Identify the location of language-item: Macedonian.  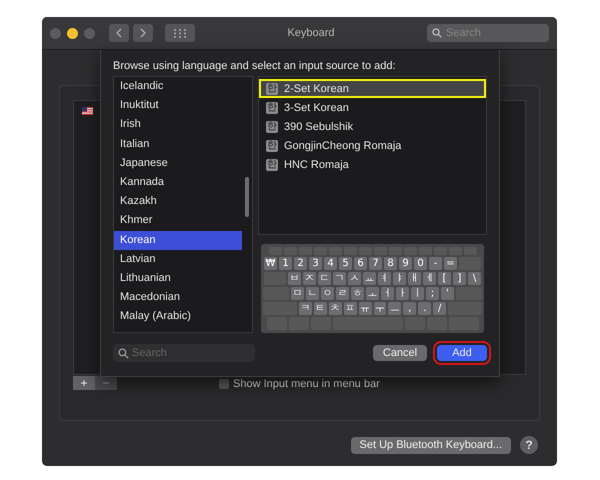
(178, 298).